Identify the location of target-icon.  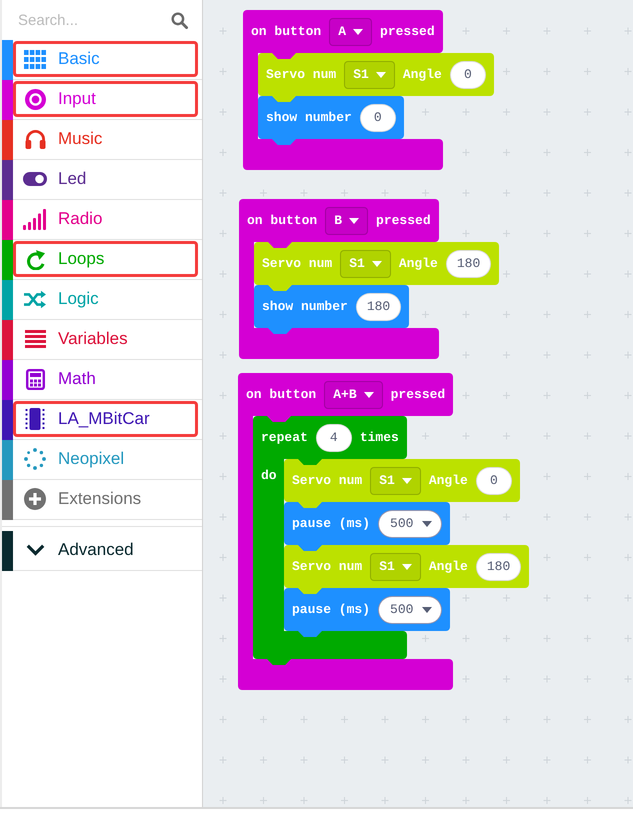
(35, 99).